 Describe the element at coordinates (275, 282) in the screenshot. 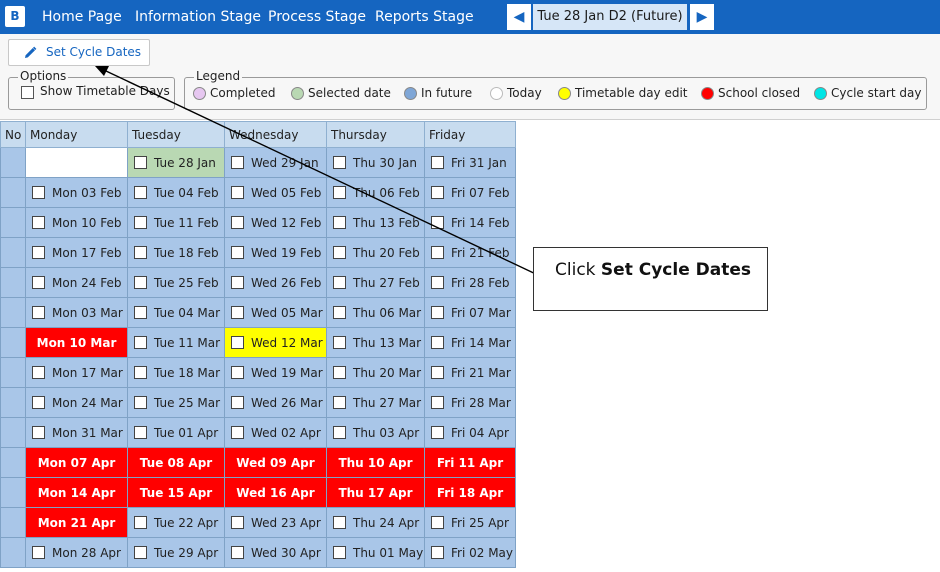

I see `day-cell-wednesday: Wed 26 Feb` at that location.